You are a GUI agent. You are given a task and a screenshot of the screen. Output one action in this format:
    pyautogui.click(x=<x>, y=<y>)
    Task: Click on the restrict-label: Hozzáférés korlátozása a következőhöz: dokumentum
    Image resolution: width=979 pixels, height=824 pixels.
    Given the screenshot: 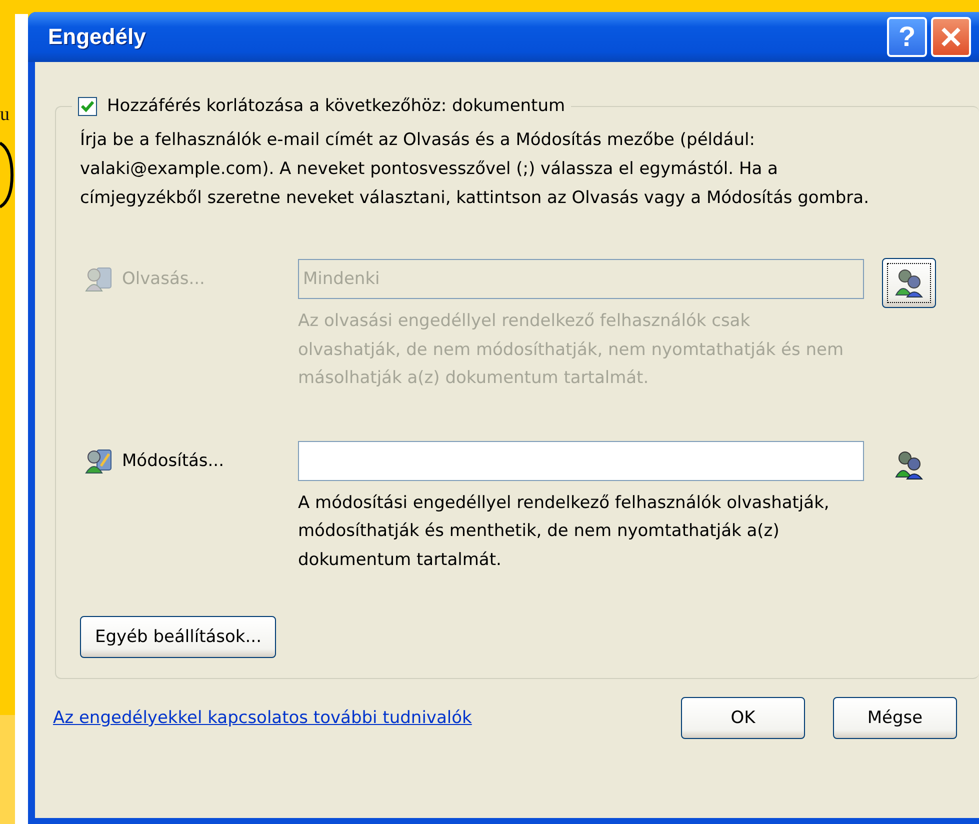 What is the action you would take?
    pyautogui.click(x=336, y=106)
    